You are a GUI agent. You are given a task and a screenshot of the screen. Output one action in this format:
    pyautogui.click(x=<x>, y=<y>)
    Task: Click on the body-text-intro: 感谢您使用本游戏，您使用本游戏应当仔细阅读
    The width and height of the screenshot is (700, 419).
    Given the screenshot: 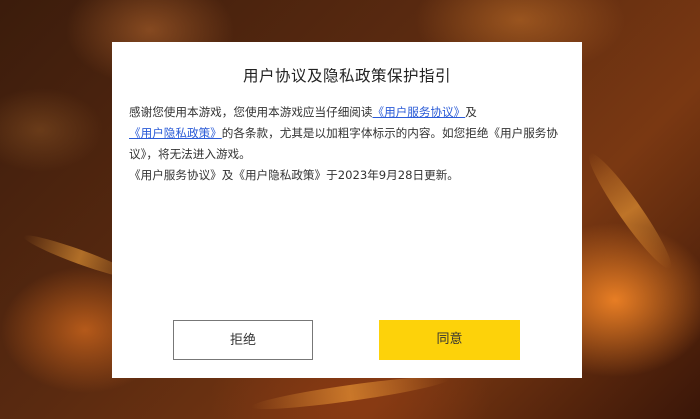 What is the action you would take?
    pyautogui.click(x=251, y=112)
    